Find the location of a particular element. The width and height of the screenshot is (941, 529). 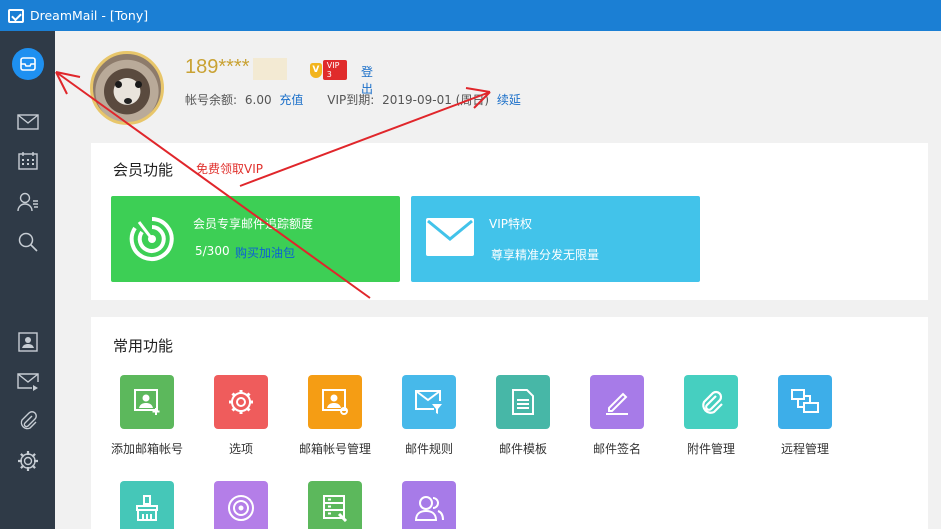

search-icon is located at coordinates (28, 242).